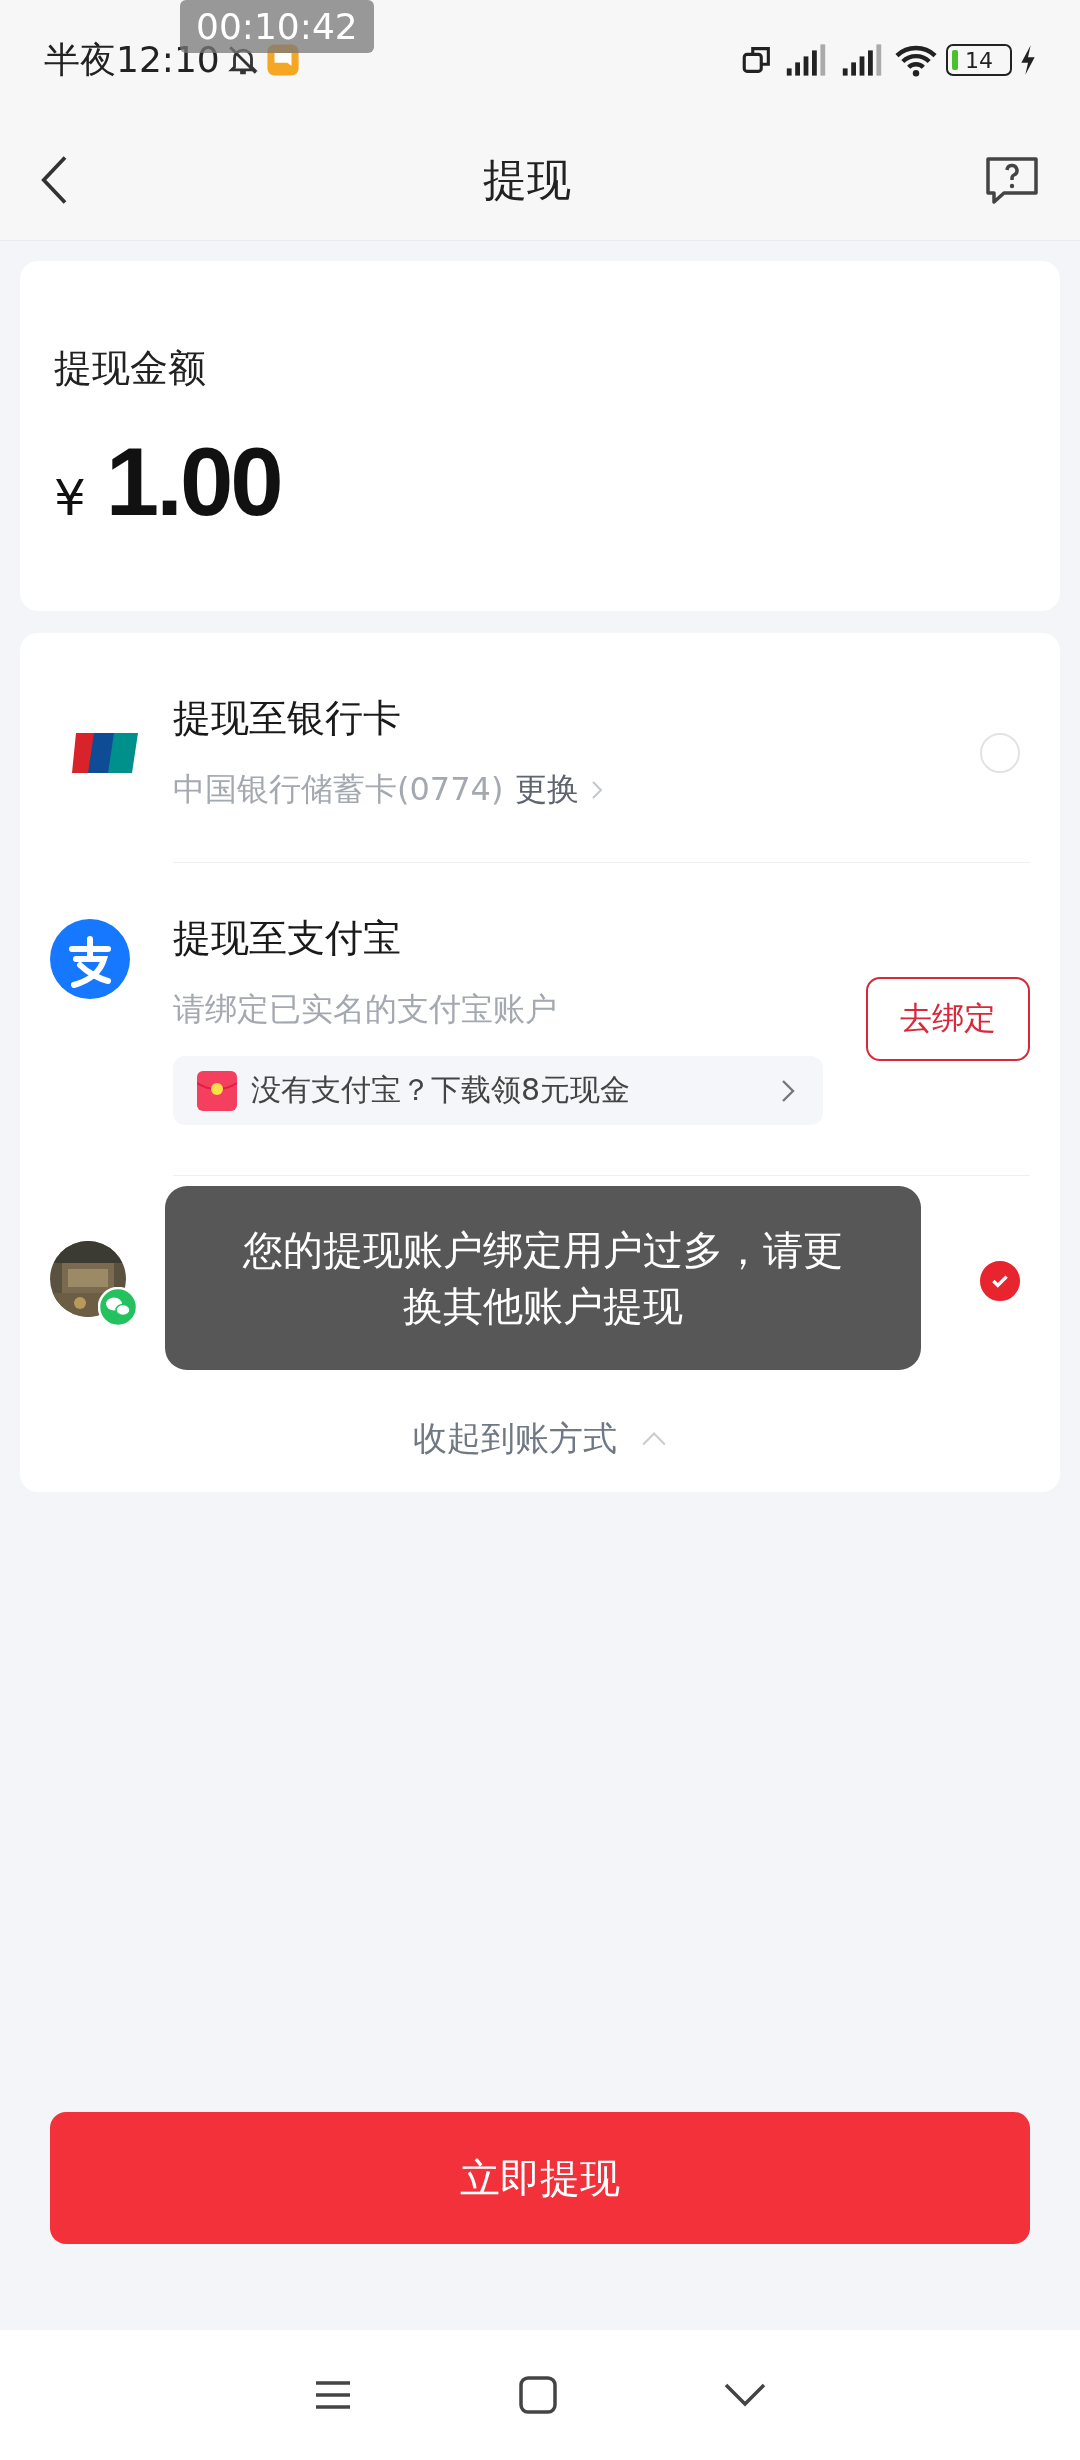  I want to click on currency-symbol: ¥, so click(70, 497).